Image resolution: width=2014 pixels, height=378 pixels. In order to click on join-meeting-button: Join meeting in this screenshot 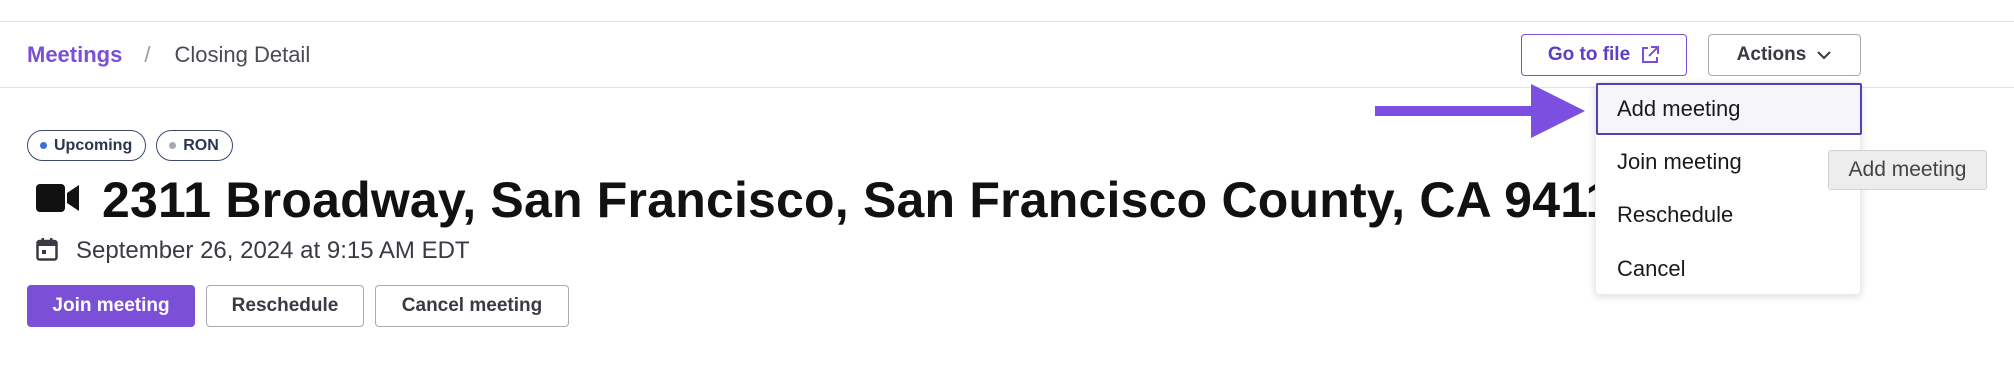, I will do `click(111, 306)`.